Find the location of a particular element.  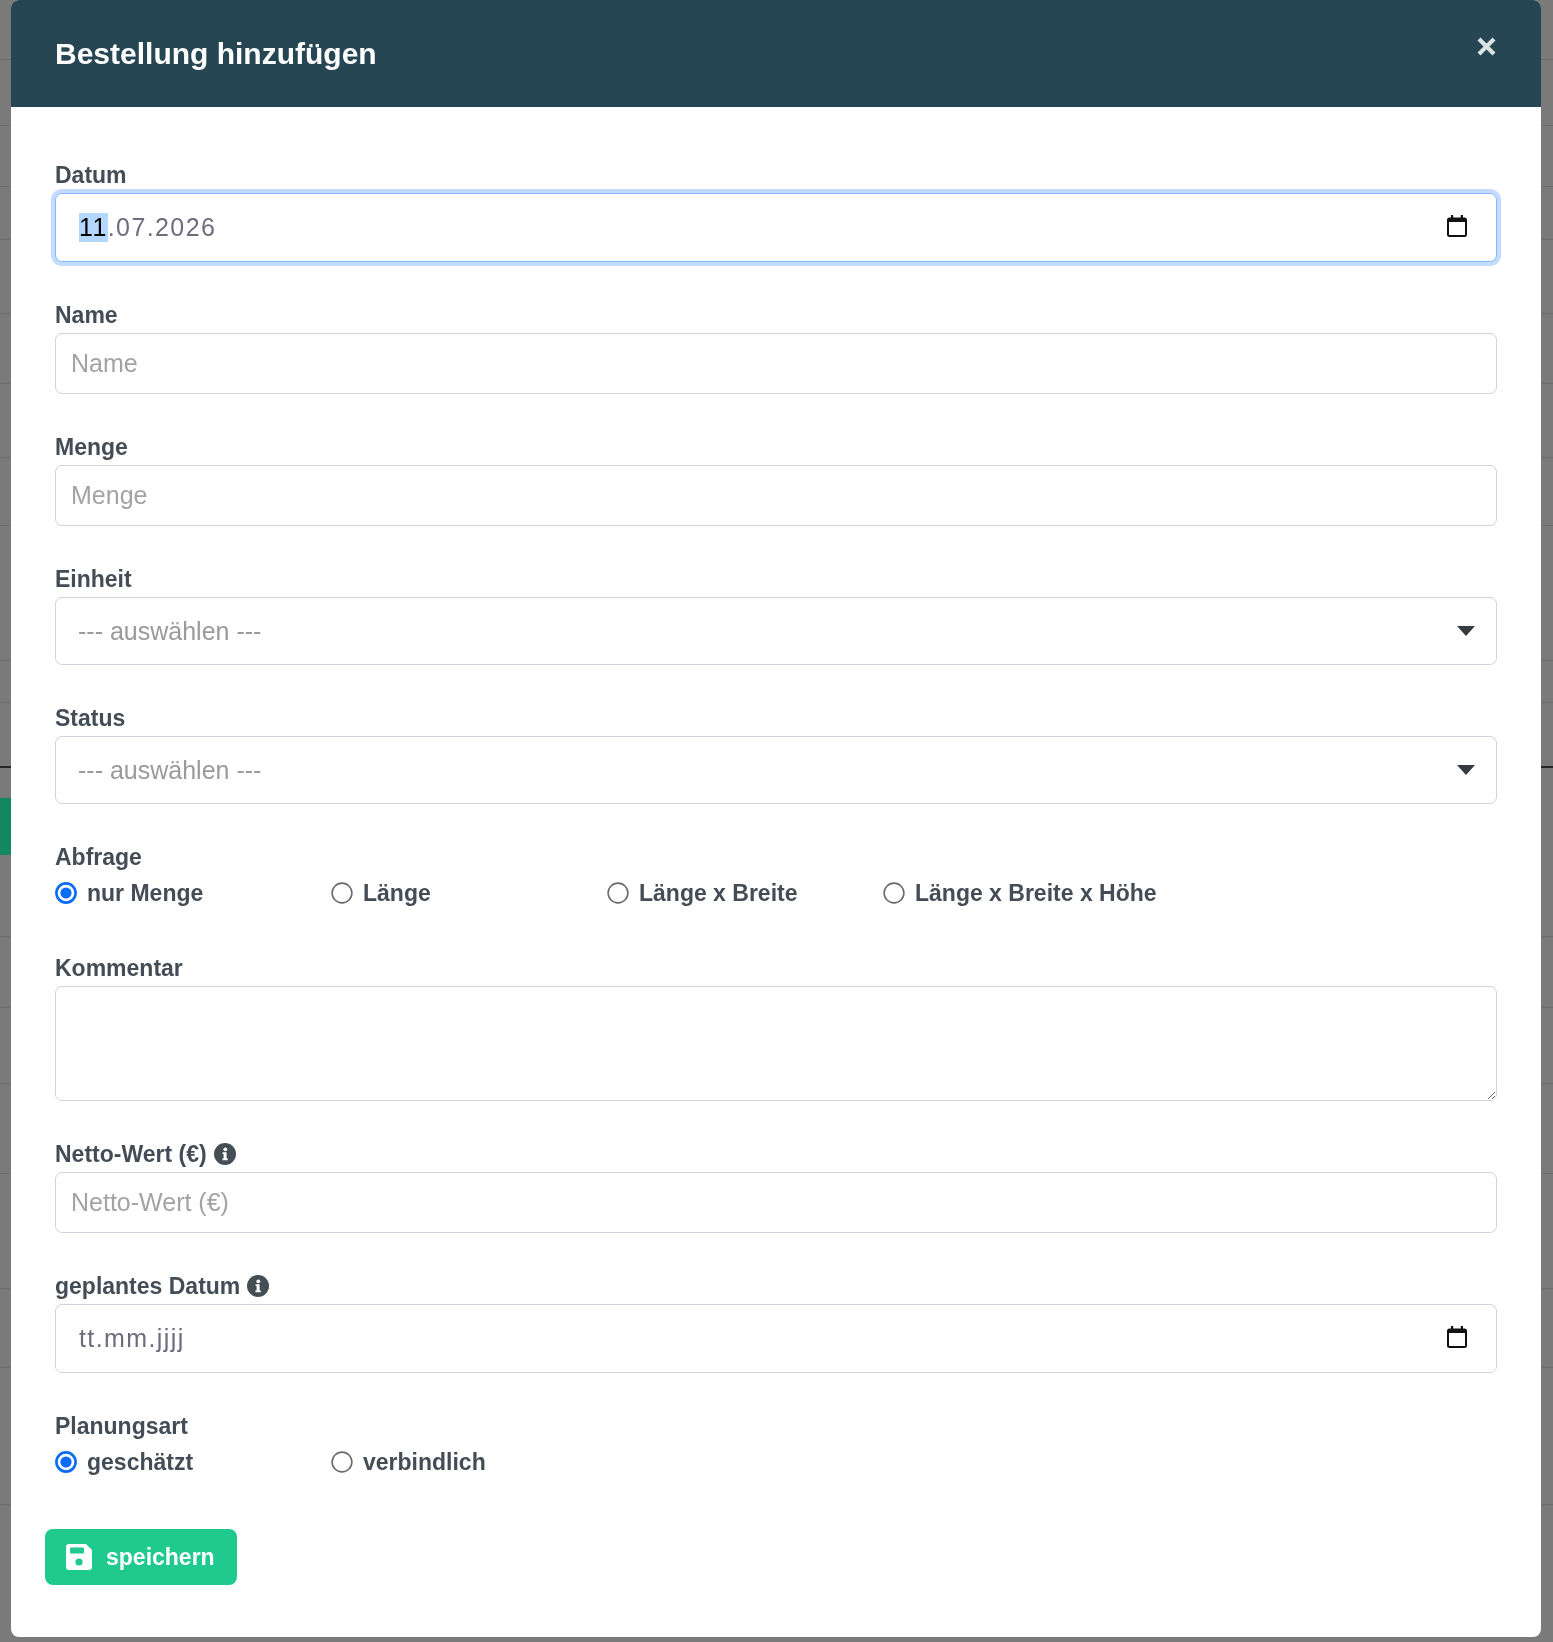

close-icon is located at coordinates (1486, 46).